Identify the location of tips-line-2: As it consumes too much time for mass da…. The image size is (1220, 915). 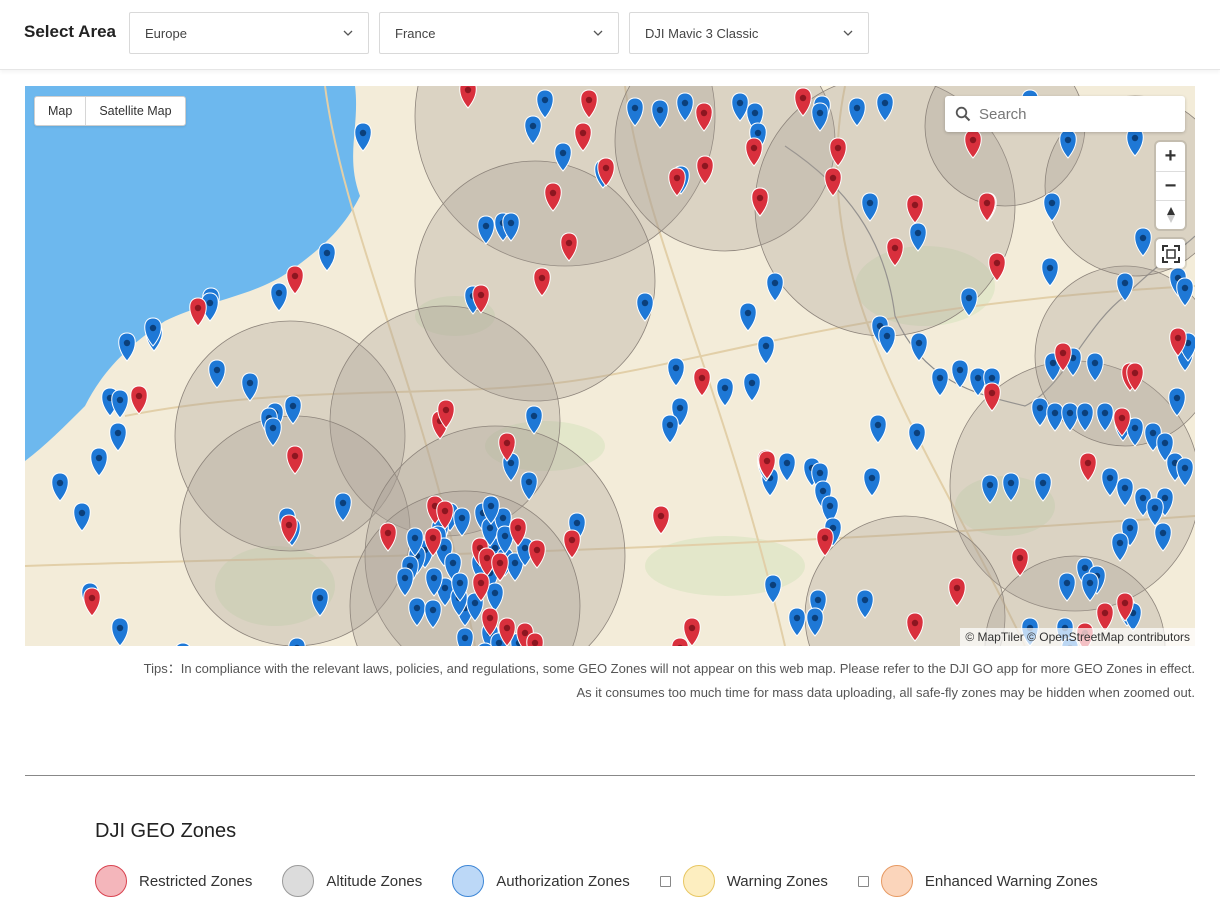
(885, 692).